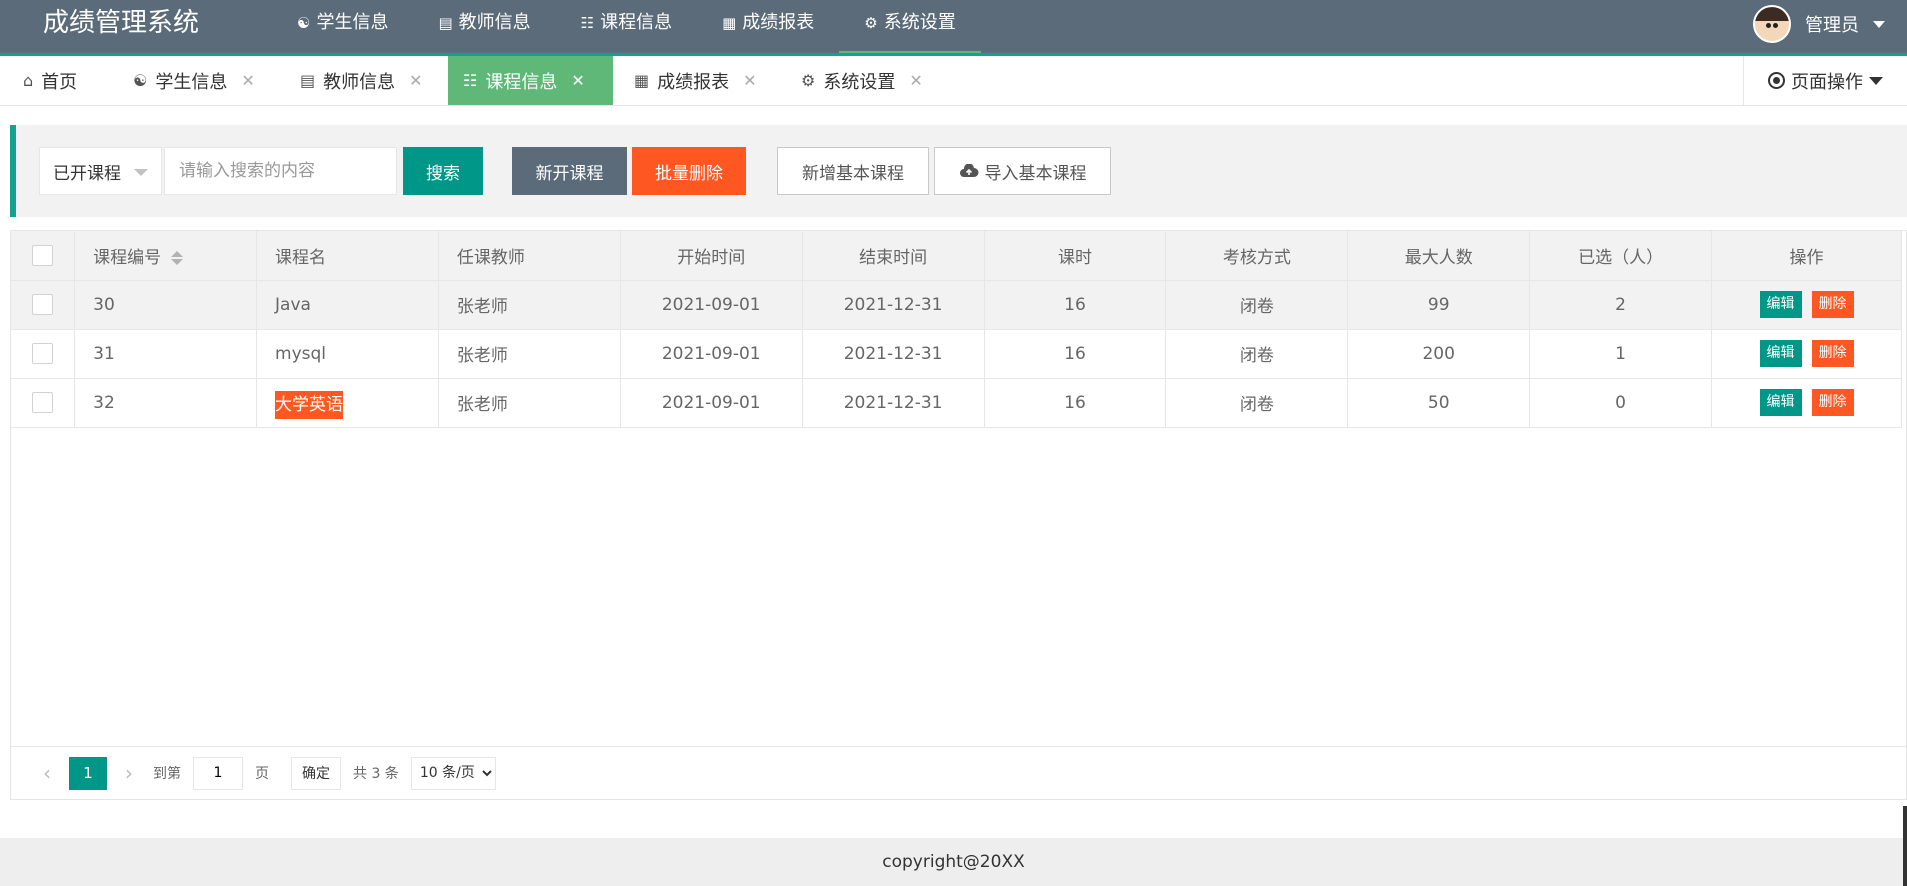  Describe the element at coordinates (280, 171) in the screenshot. I see `search-input` at that location.